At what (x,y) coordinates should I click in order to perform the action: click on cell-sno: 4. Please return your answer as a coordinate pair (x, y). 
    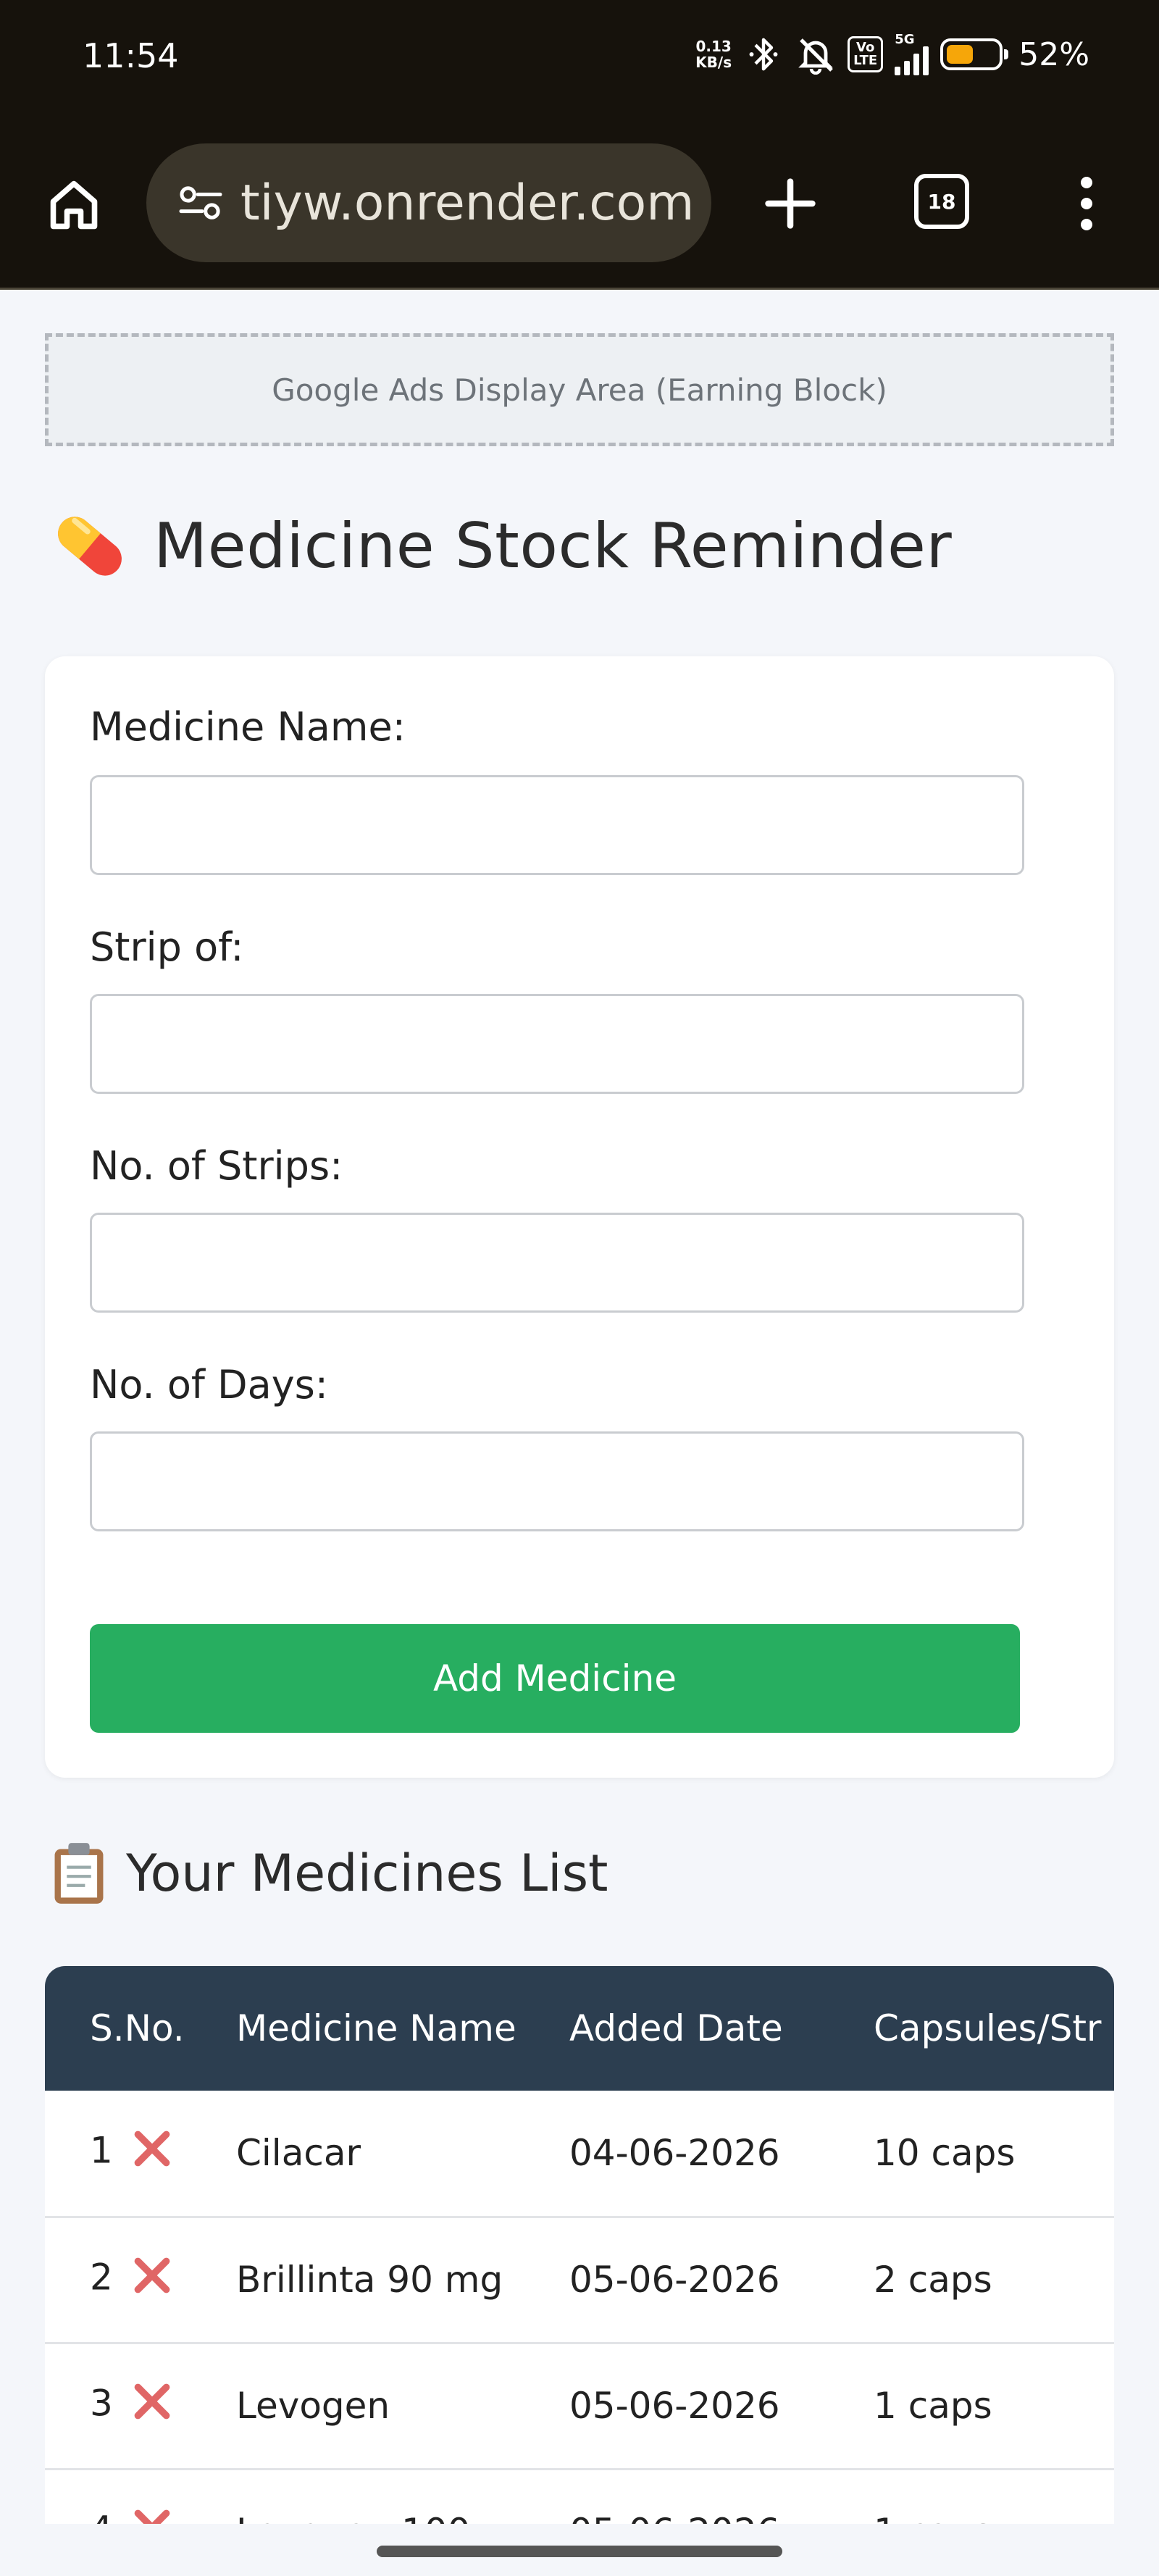
    Looking at the image, I should click on (140, 2496).